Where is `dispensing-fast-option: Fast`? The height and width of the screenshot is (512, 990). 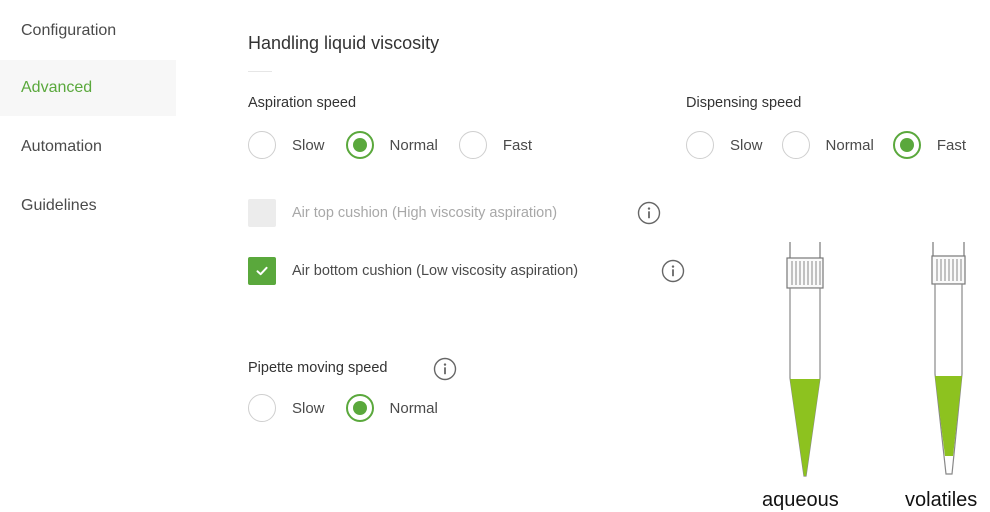 dispensing-fast-option: Fast is located at coordinates (929, 145).